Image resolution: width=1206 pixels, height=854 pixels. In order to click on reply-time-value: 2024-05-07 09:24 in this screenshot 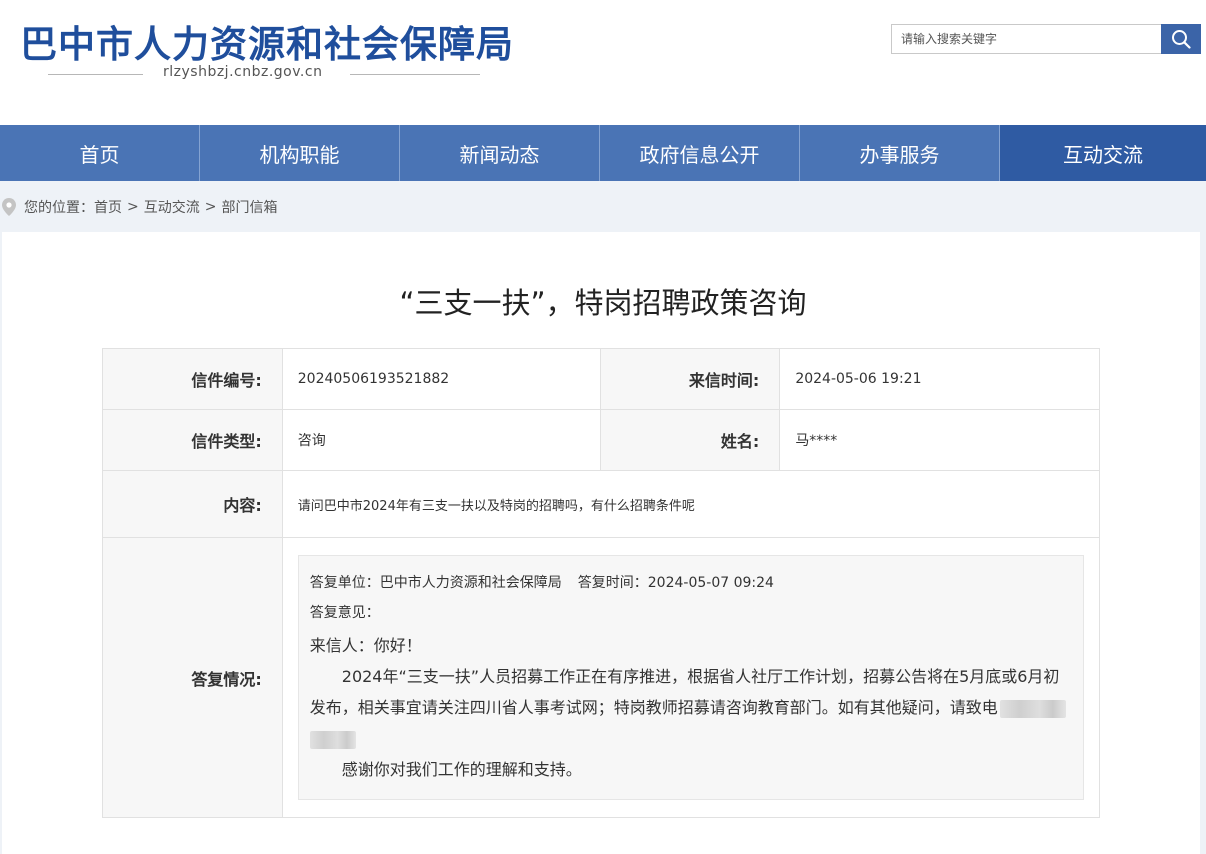, I will do `click(710, 583)`.